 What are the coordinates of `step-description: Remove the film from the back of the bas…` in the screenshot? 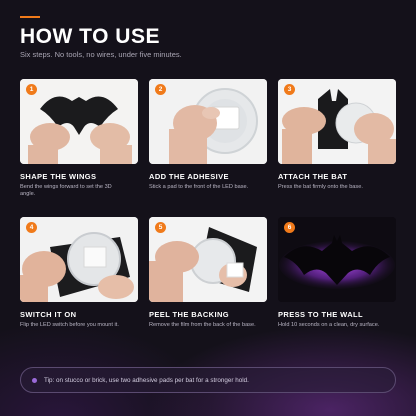 It's located at (202, 325).